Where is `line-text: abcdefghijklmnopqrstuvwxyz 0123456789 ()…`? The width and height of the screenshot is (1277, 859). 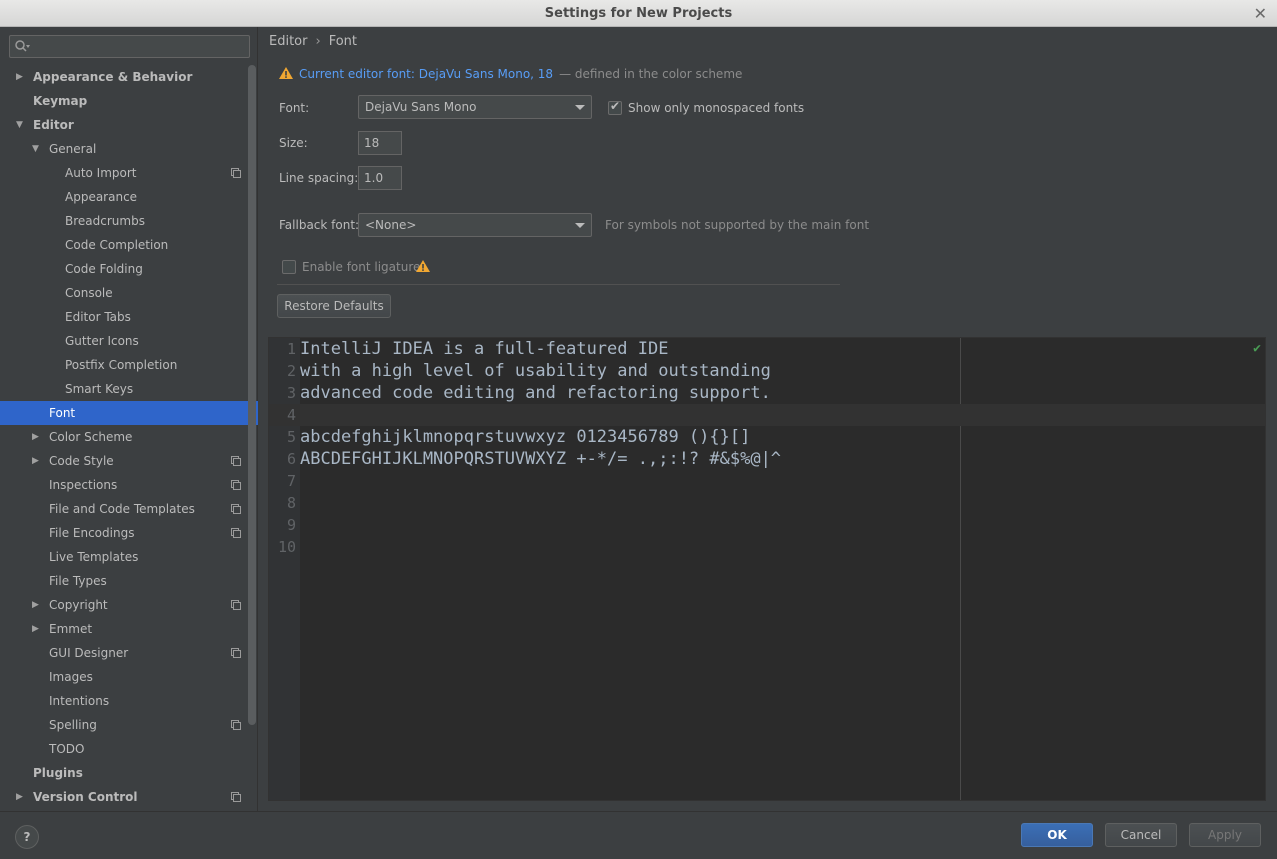
line-text: abcdefghijklmnopqrstuvwxyz 0123456789 ()… is located at coordinates (525, 437).